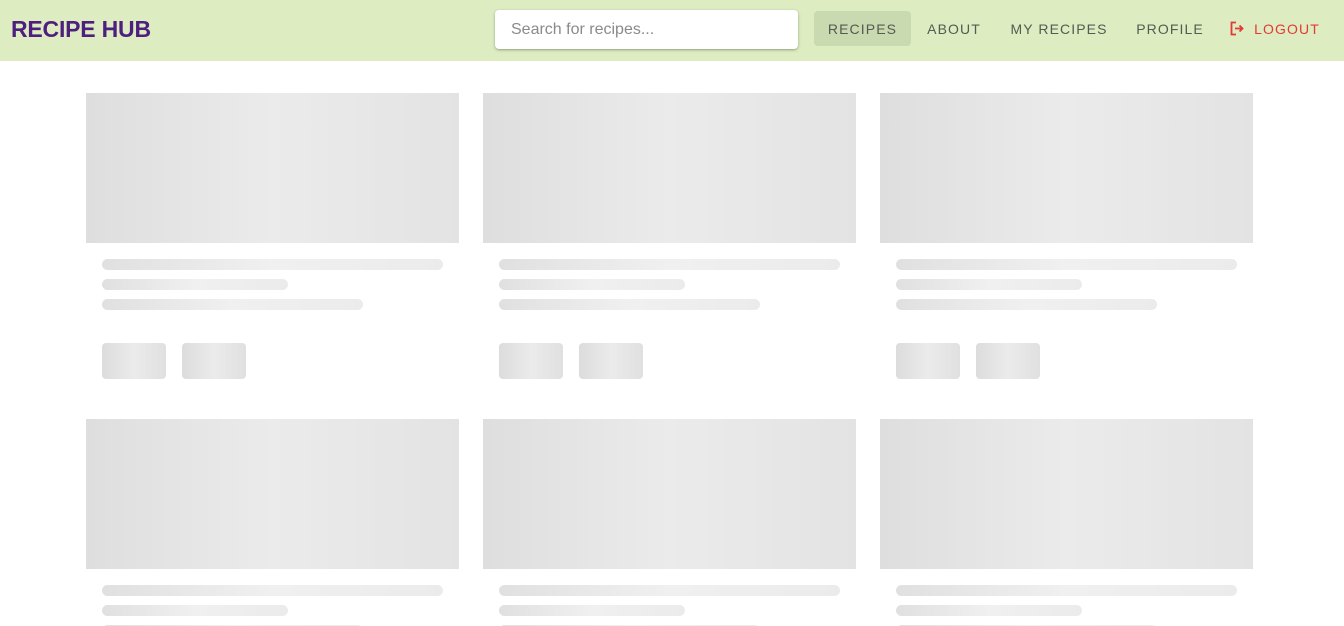  I want to click on logout-label: LOGOUT, so click(1287, 28).